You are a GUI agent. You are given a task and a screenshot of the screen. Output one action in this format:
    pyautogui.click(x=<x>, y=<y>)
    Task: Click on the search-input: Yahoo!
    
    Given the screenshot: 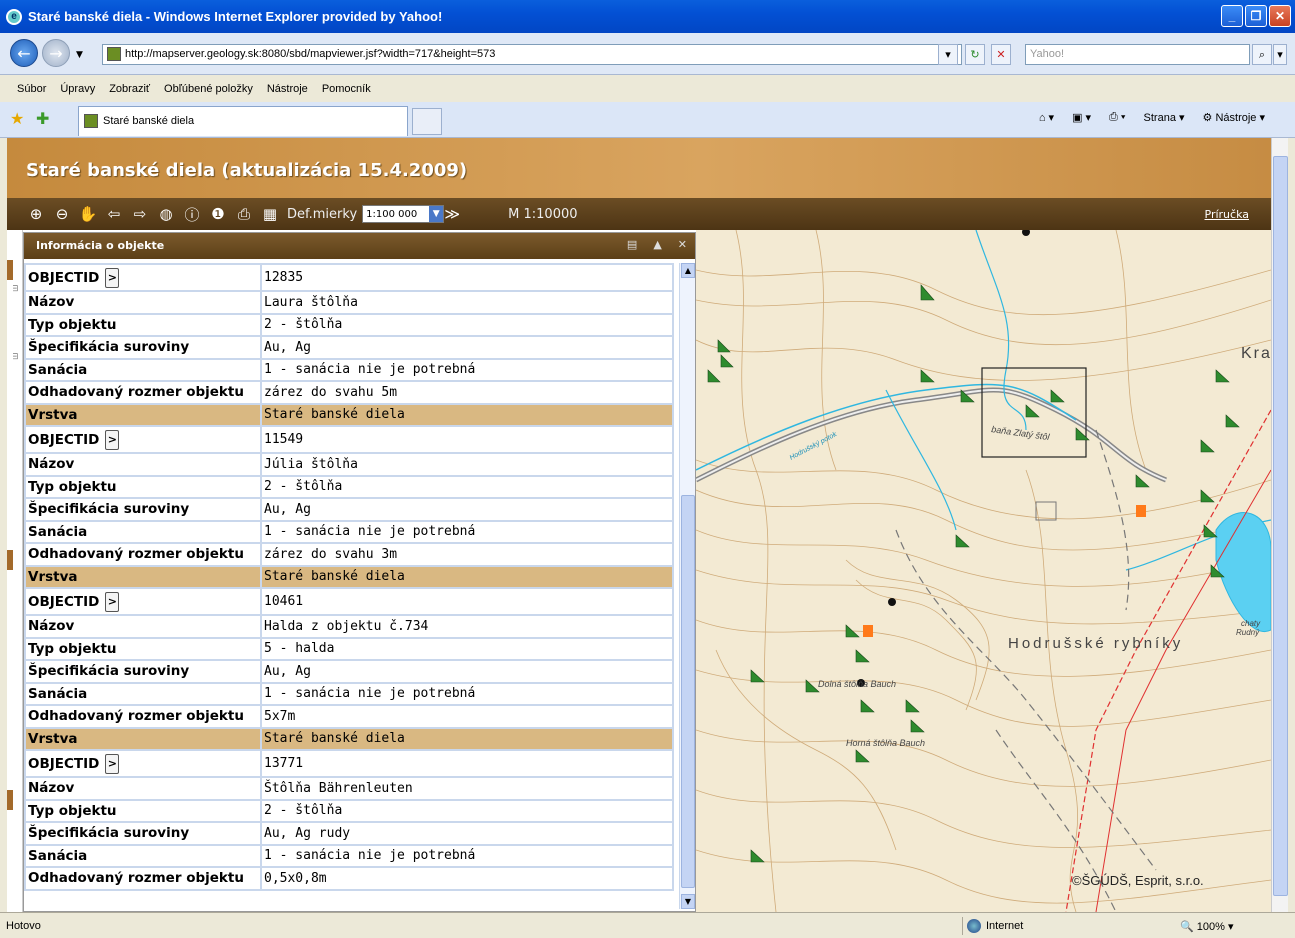 What is the action you would take?
    pyautogui.click(x=1137, y=54)
    